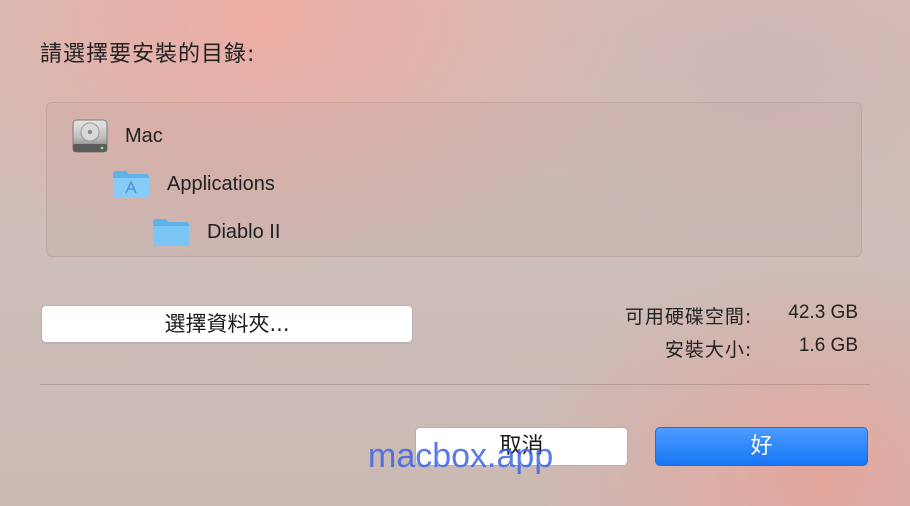 This screenshot has height=506, width=910. What do you see at coordinates (244, 231) in the screenshot?
I see `path-item-label: Diablo II` at bounding box center [244, 231].